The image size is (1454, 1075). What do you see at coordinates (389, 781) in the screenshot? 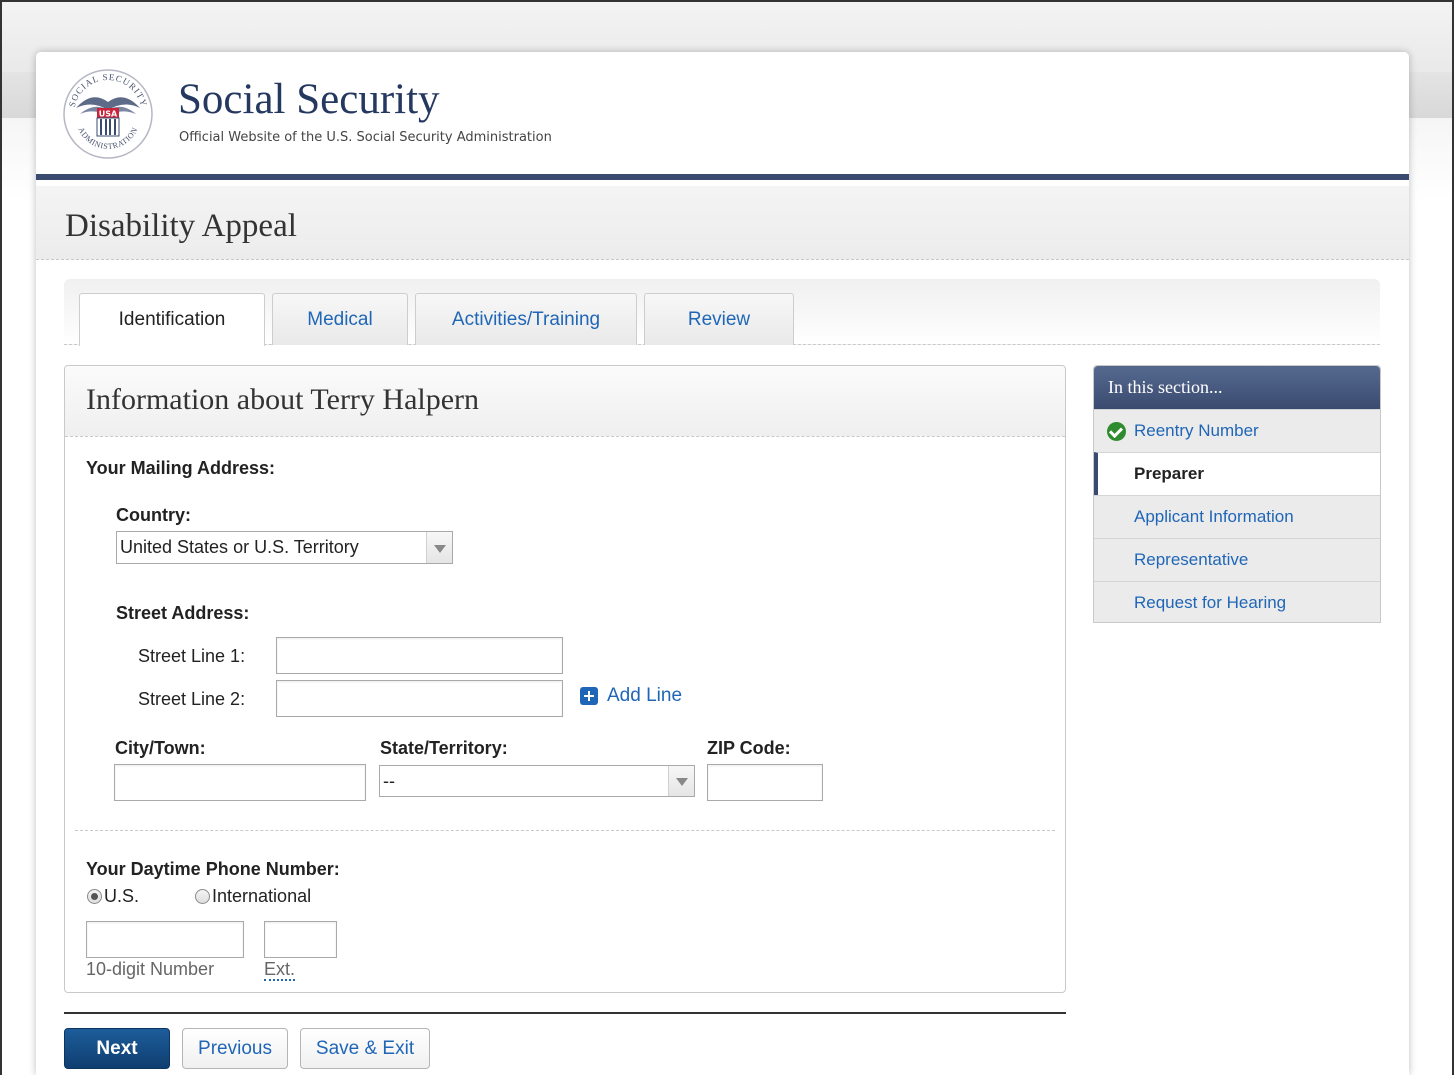
I see `state-select-value: --` at bounding box center [389, 781].